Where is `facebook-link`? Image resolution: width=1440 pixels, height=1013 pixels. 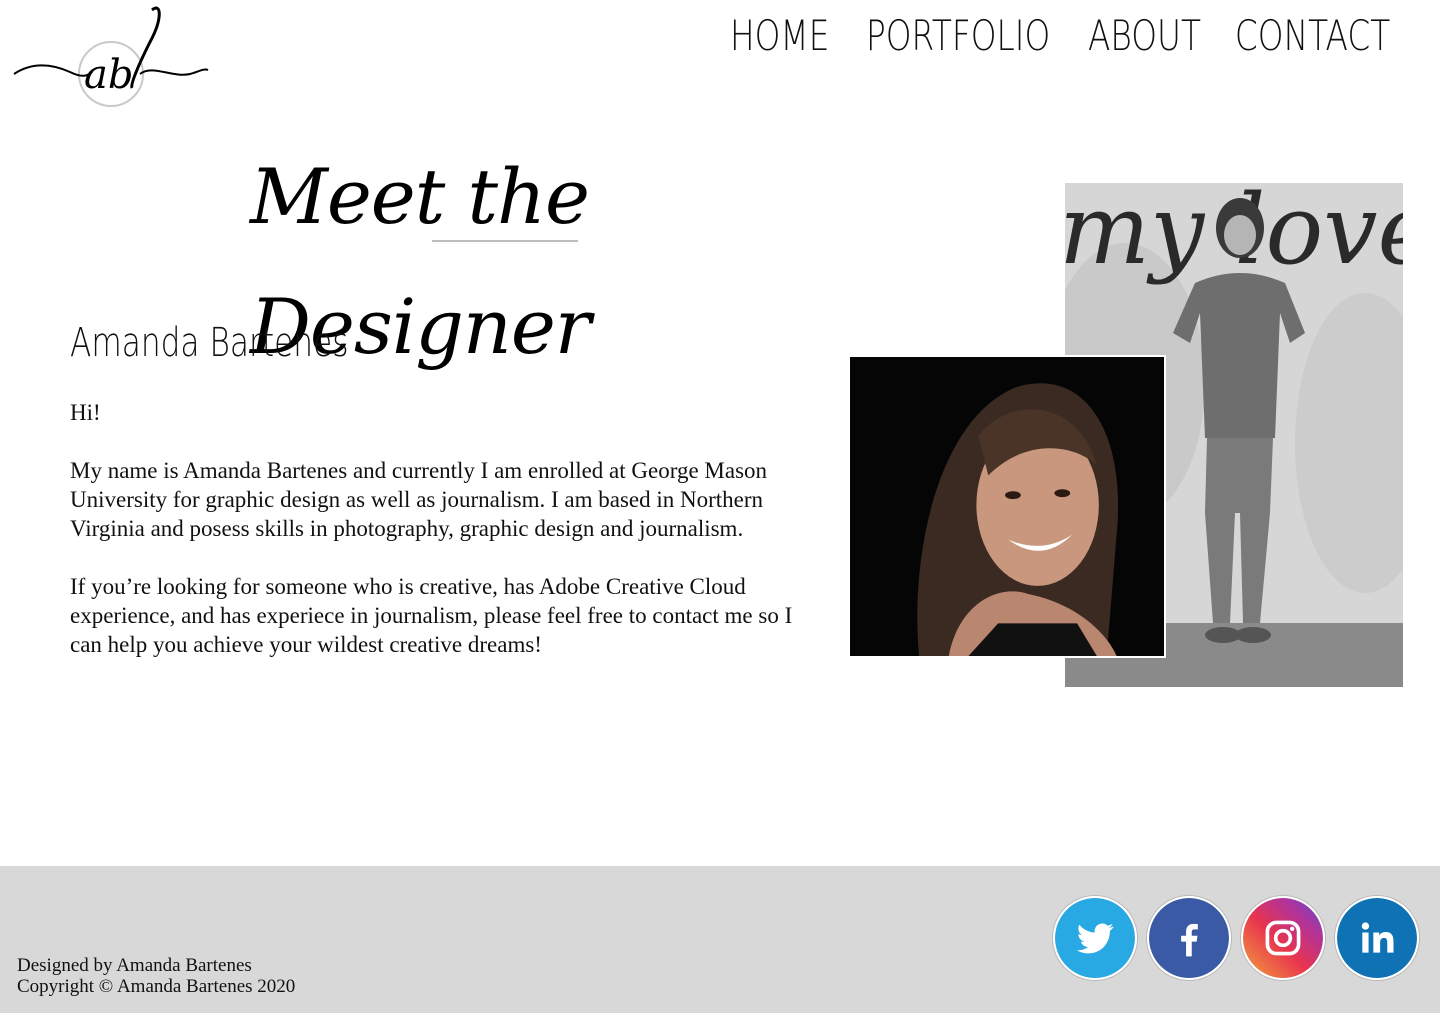 facebook-link is located at coordinates (1189, 938).